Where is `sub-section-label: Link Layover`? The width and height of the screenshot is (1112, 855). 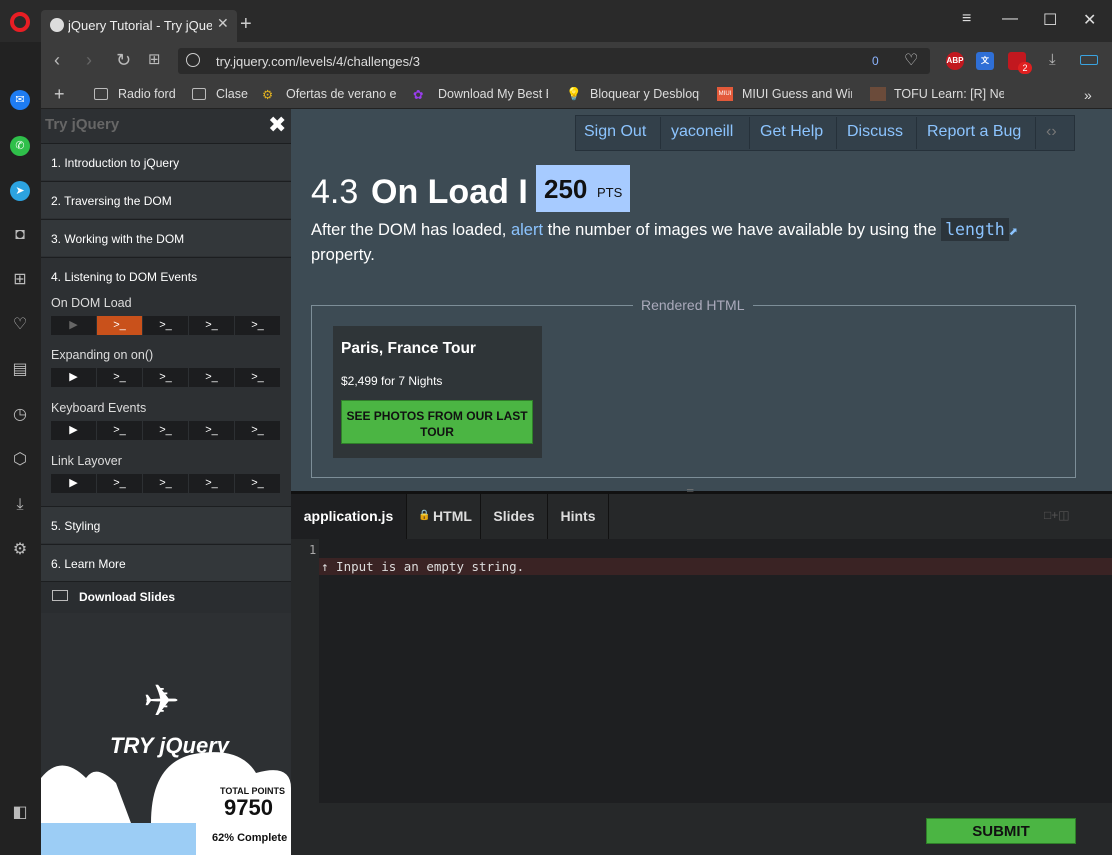 sub-section-label: Link Layover is located at coordinates (86, 461).